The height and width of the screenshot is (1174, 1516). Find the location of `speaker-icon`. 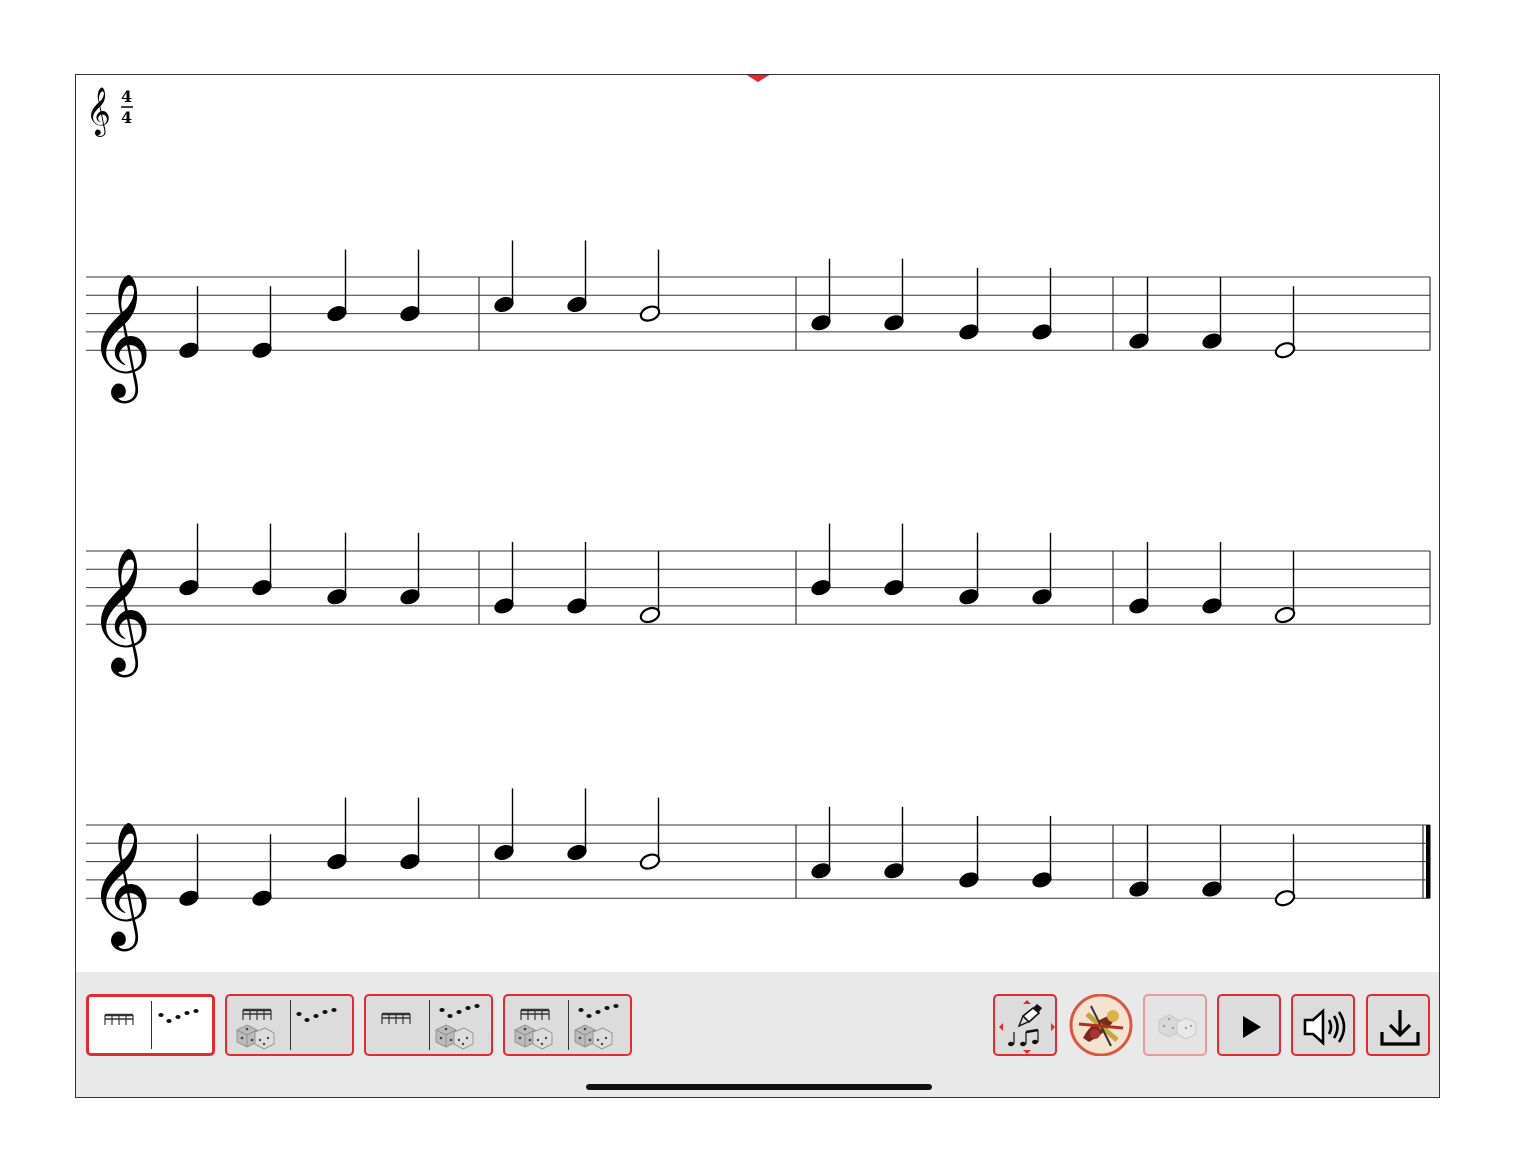

speaker-icon is located at coordinates (1324, 1027).